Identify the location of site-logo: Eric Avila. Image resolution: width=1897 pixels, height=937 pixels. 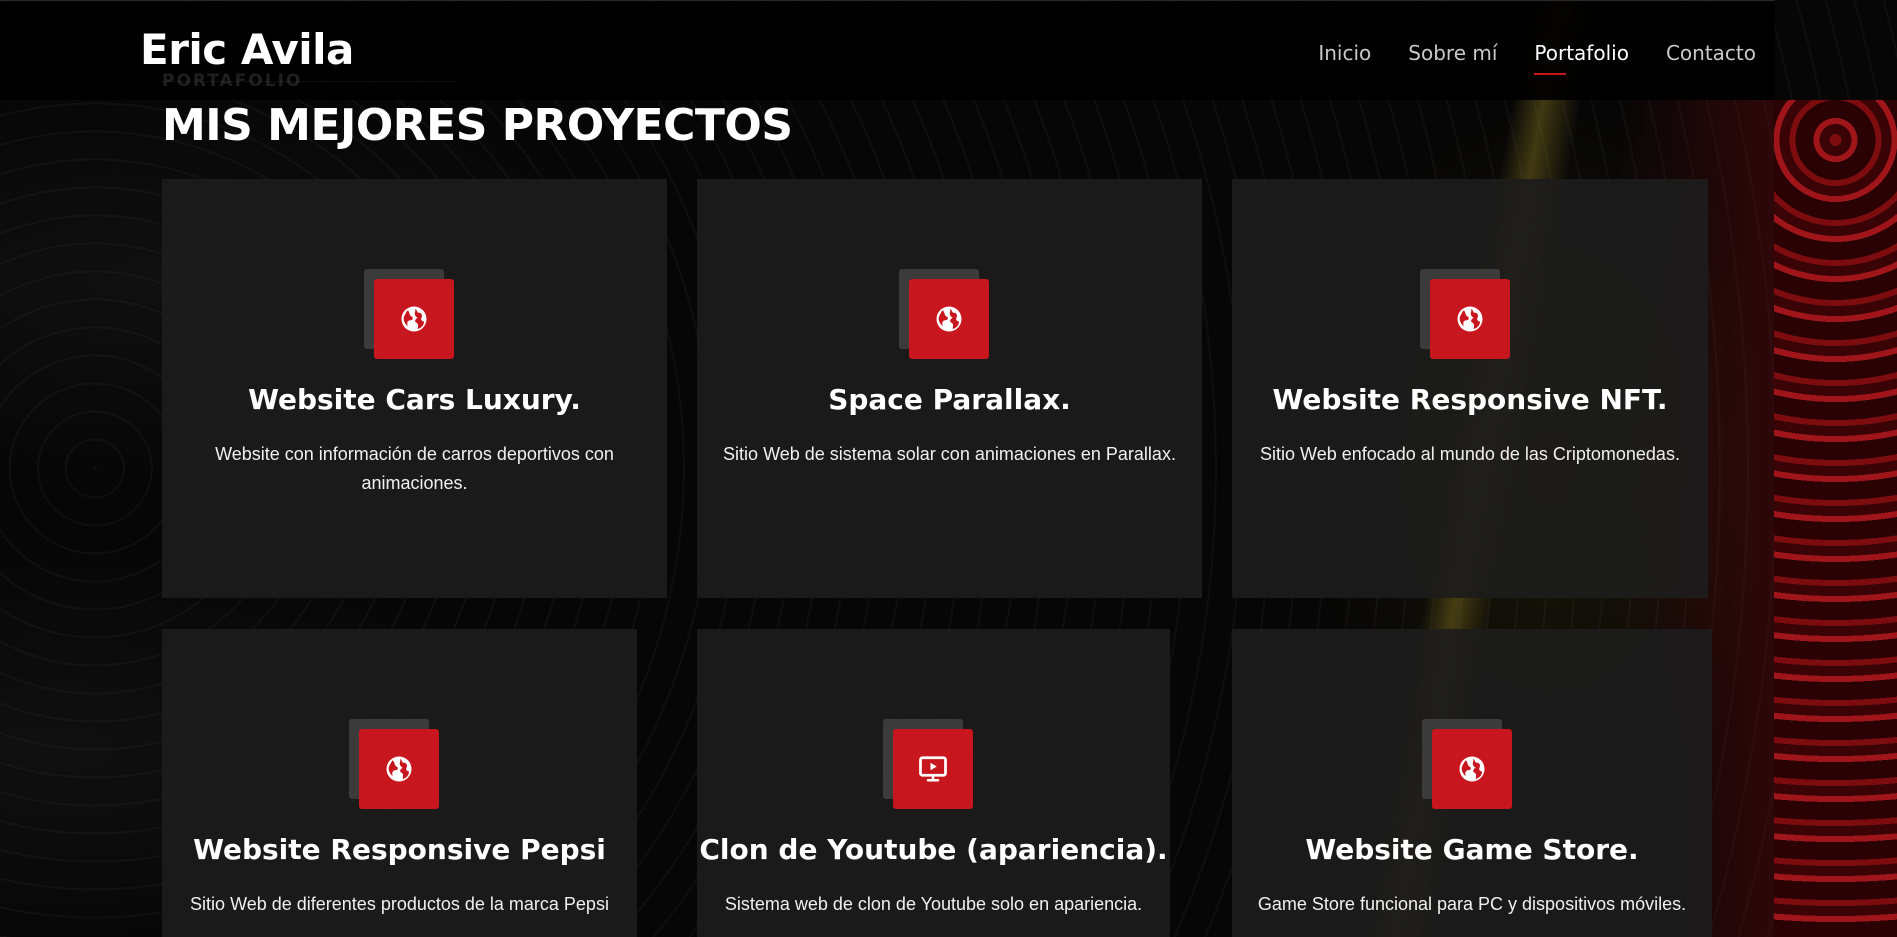
(247, 49).